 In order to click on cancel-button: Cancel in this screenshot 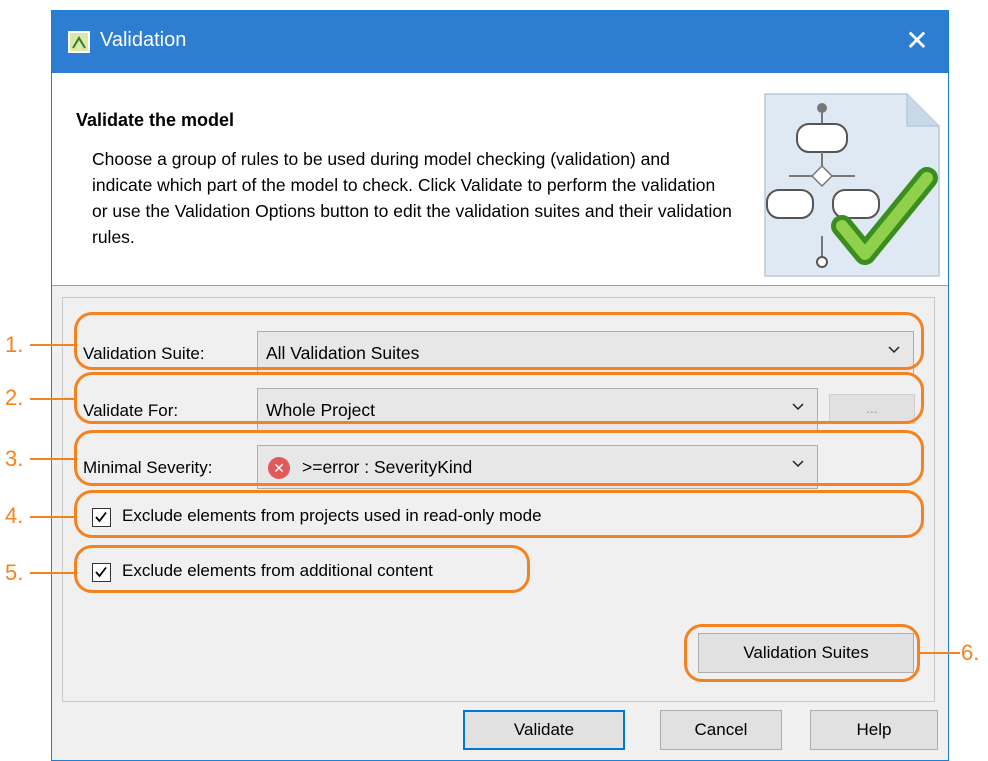, I will do `click(721, 730)`.